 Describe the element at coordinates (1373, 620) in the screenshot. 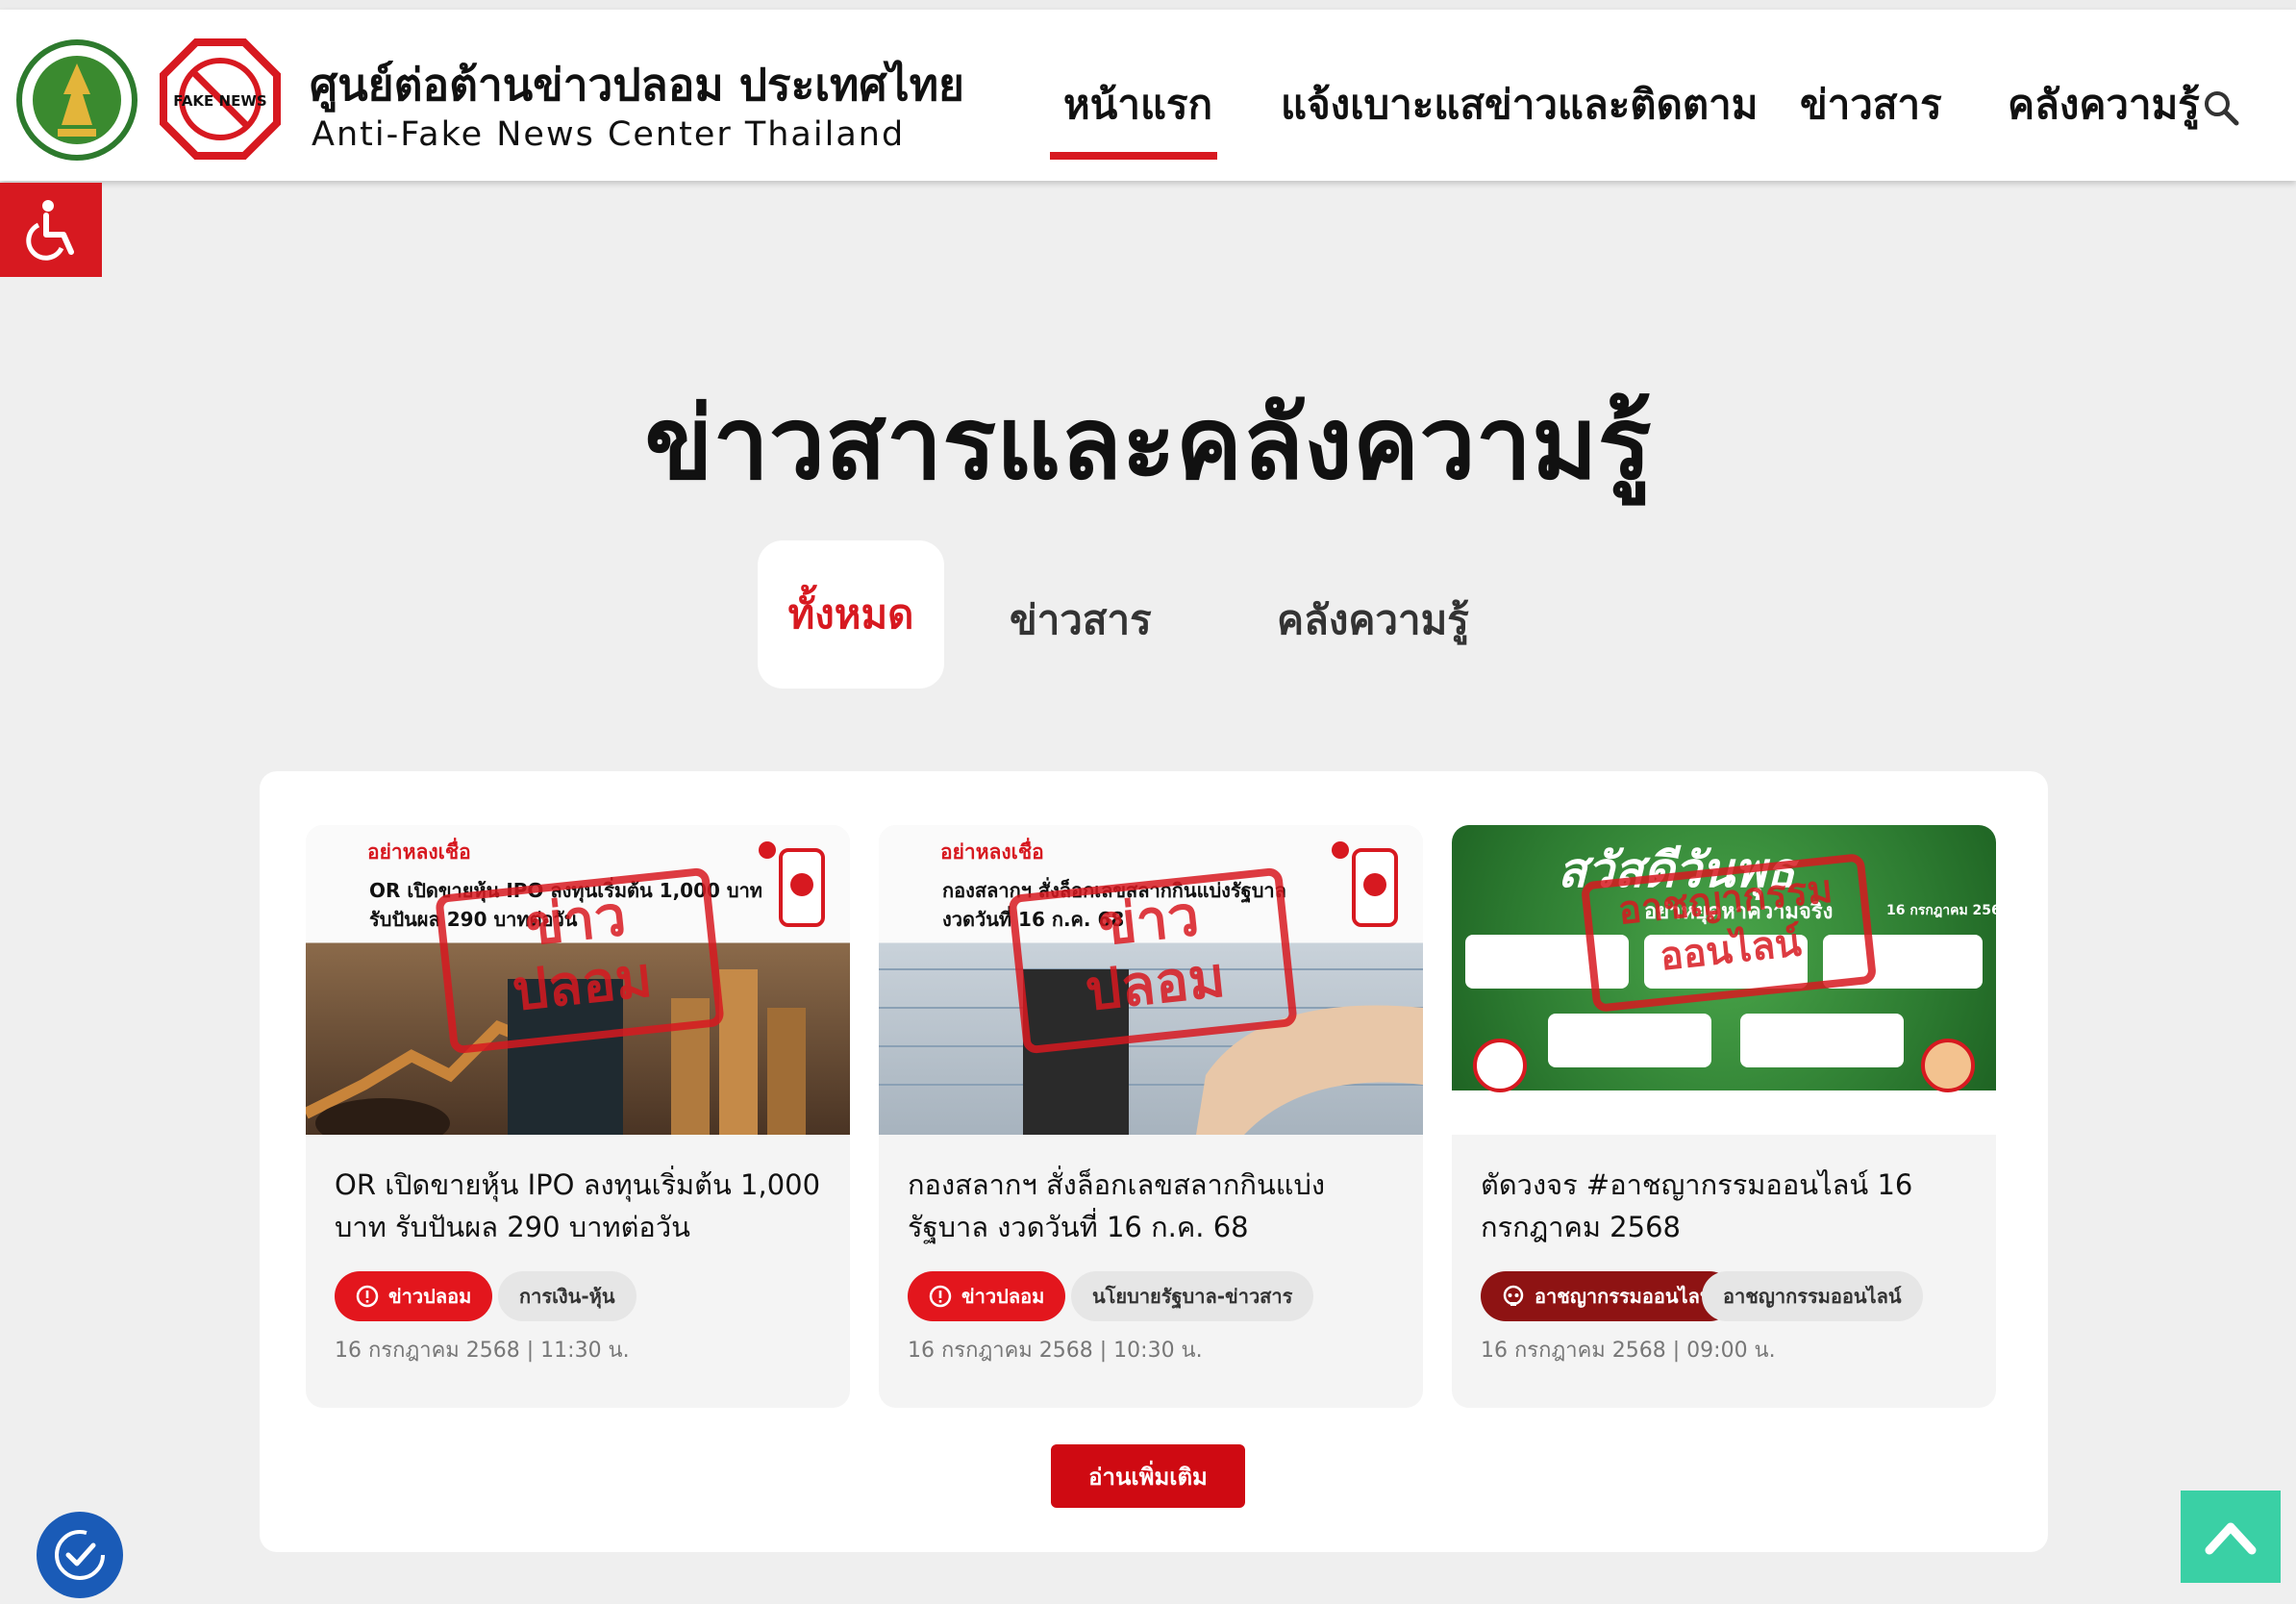

I see `tab-knowledge: คลังความรู้` at that location.